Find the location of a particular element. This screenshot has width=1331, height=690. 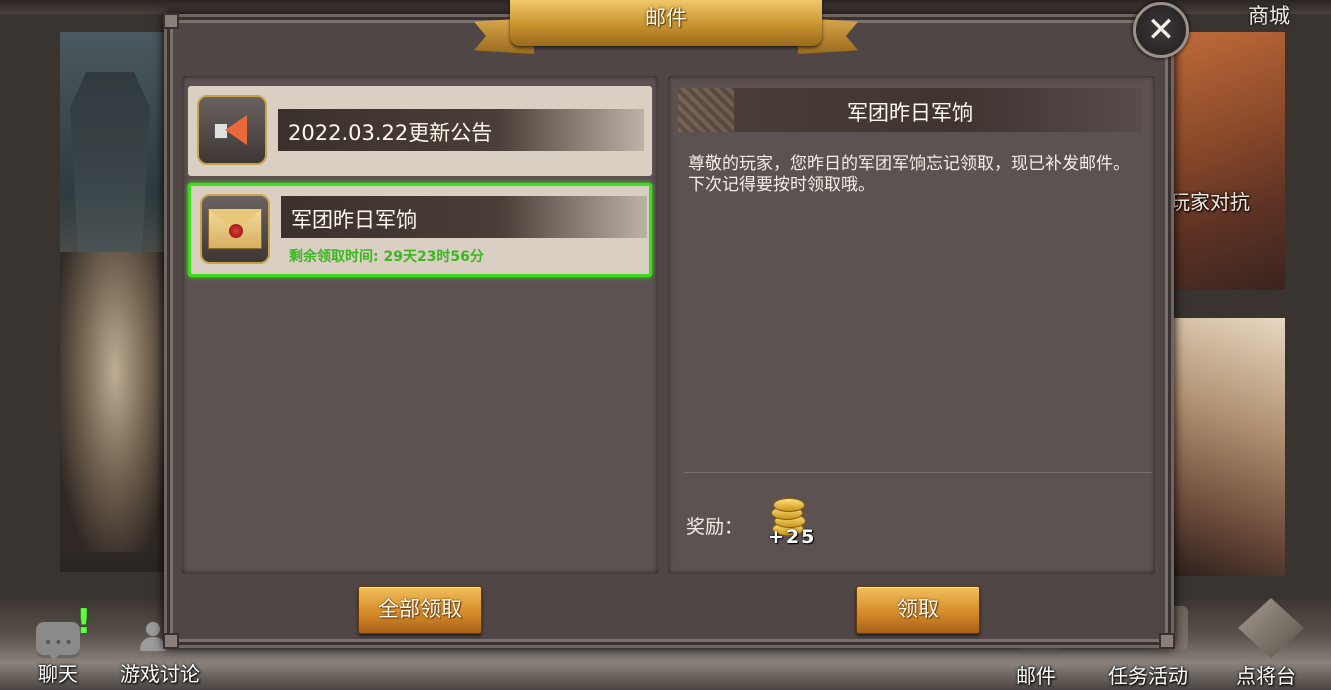

alert-icon: ! is located at coordinates (84, 622).